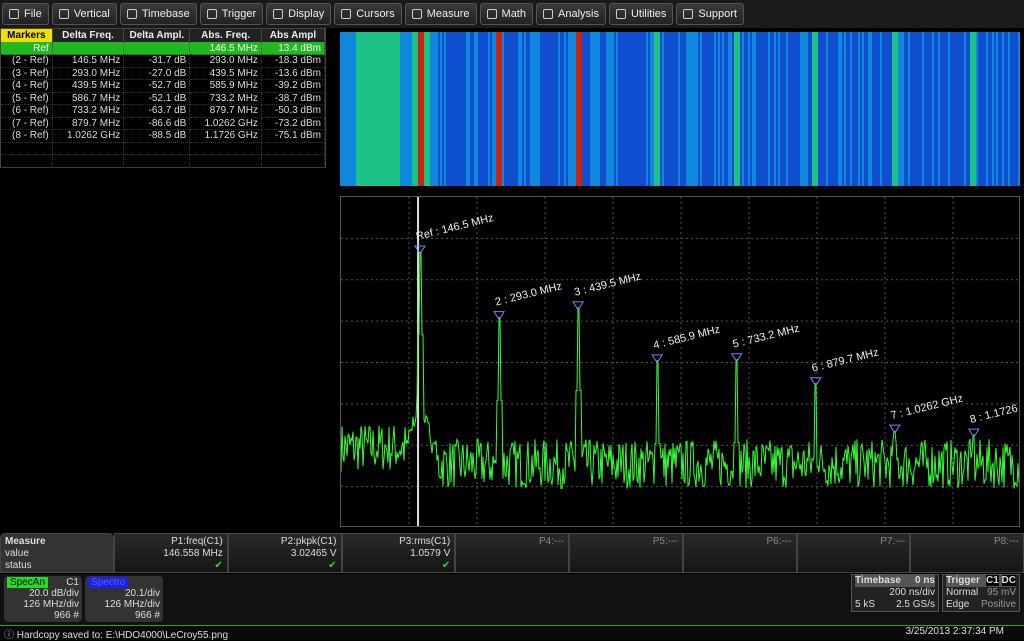 Image resolution: width=1024 pixels, height=641 pixels. Describe the element at coordinates (332, 565) in the screenshot. I see `check-icon: ✔` at that location.